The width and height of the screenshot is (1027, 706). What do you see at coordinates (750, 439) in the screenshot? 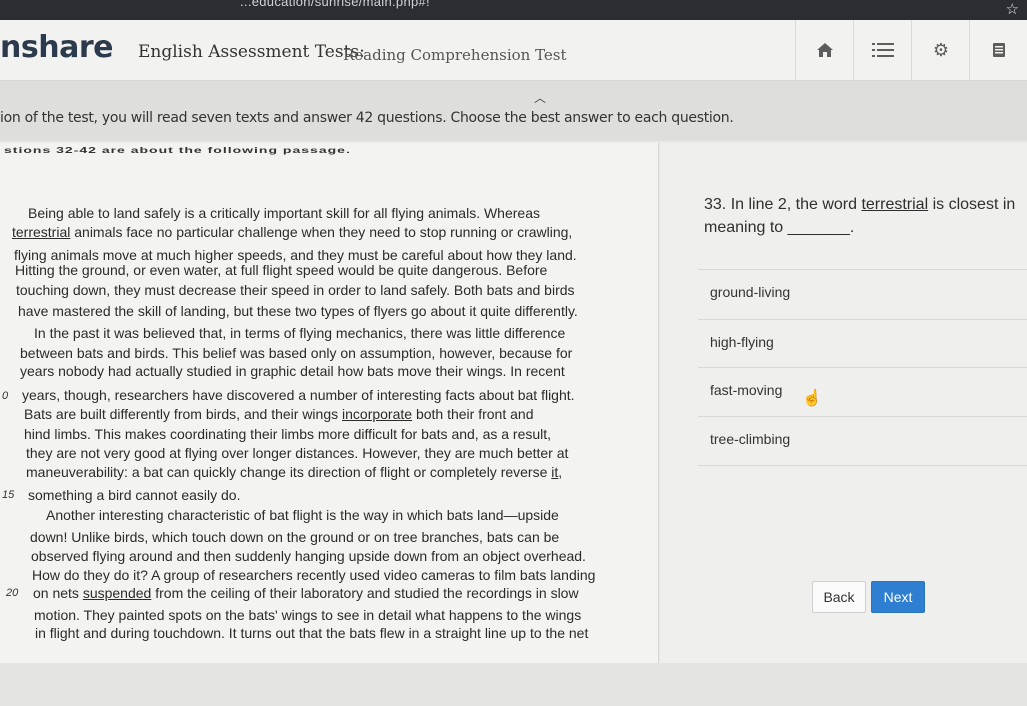
I see `answer-option-label: tree-climbing` at bounding box center [750, 439].